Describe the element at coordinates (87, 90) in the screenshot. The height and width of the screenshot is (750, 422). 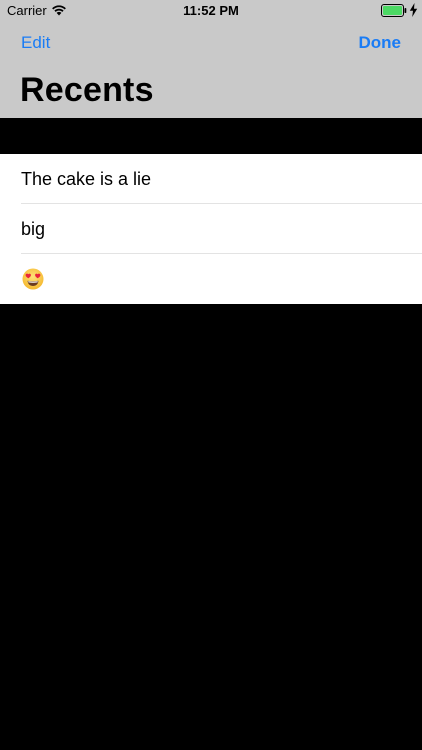
I see `page-title: Recents` at that location.